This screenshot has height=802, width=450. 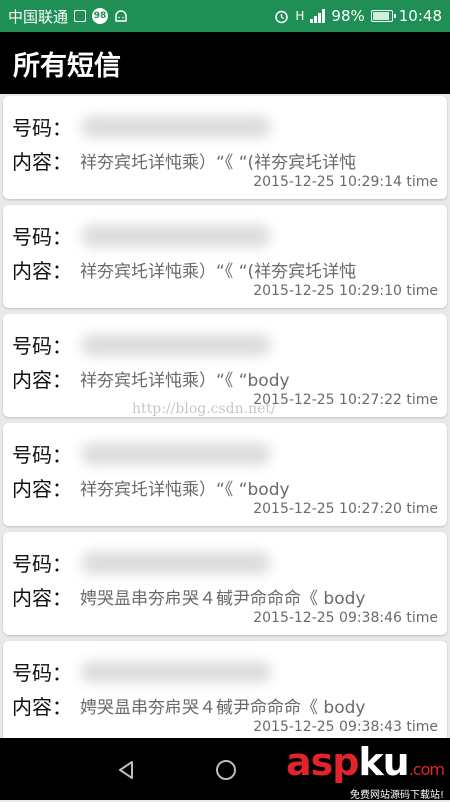 I want to click on logo-subtitle: 免费网站源码下载站!, so click(x=396, y=795).